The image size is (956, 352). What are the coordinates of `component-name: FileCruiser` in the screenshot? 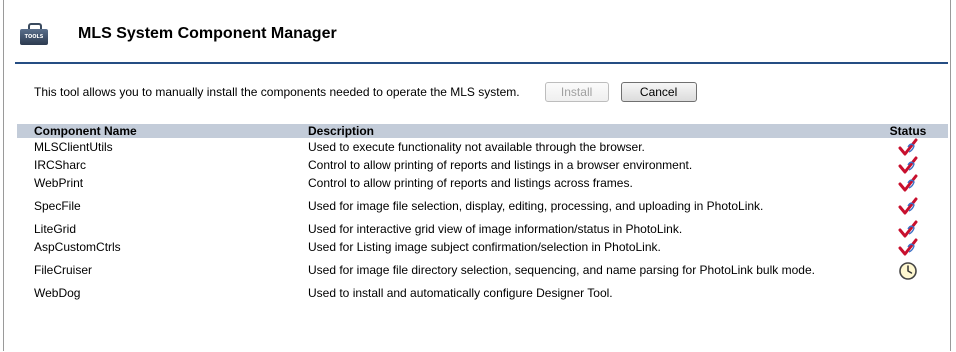 It's located at (63, 269).